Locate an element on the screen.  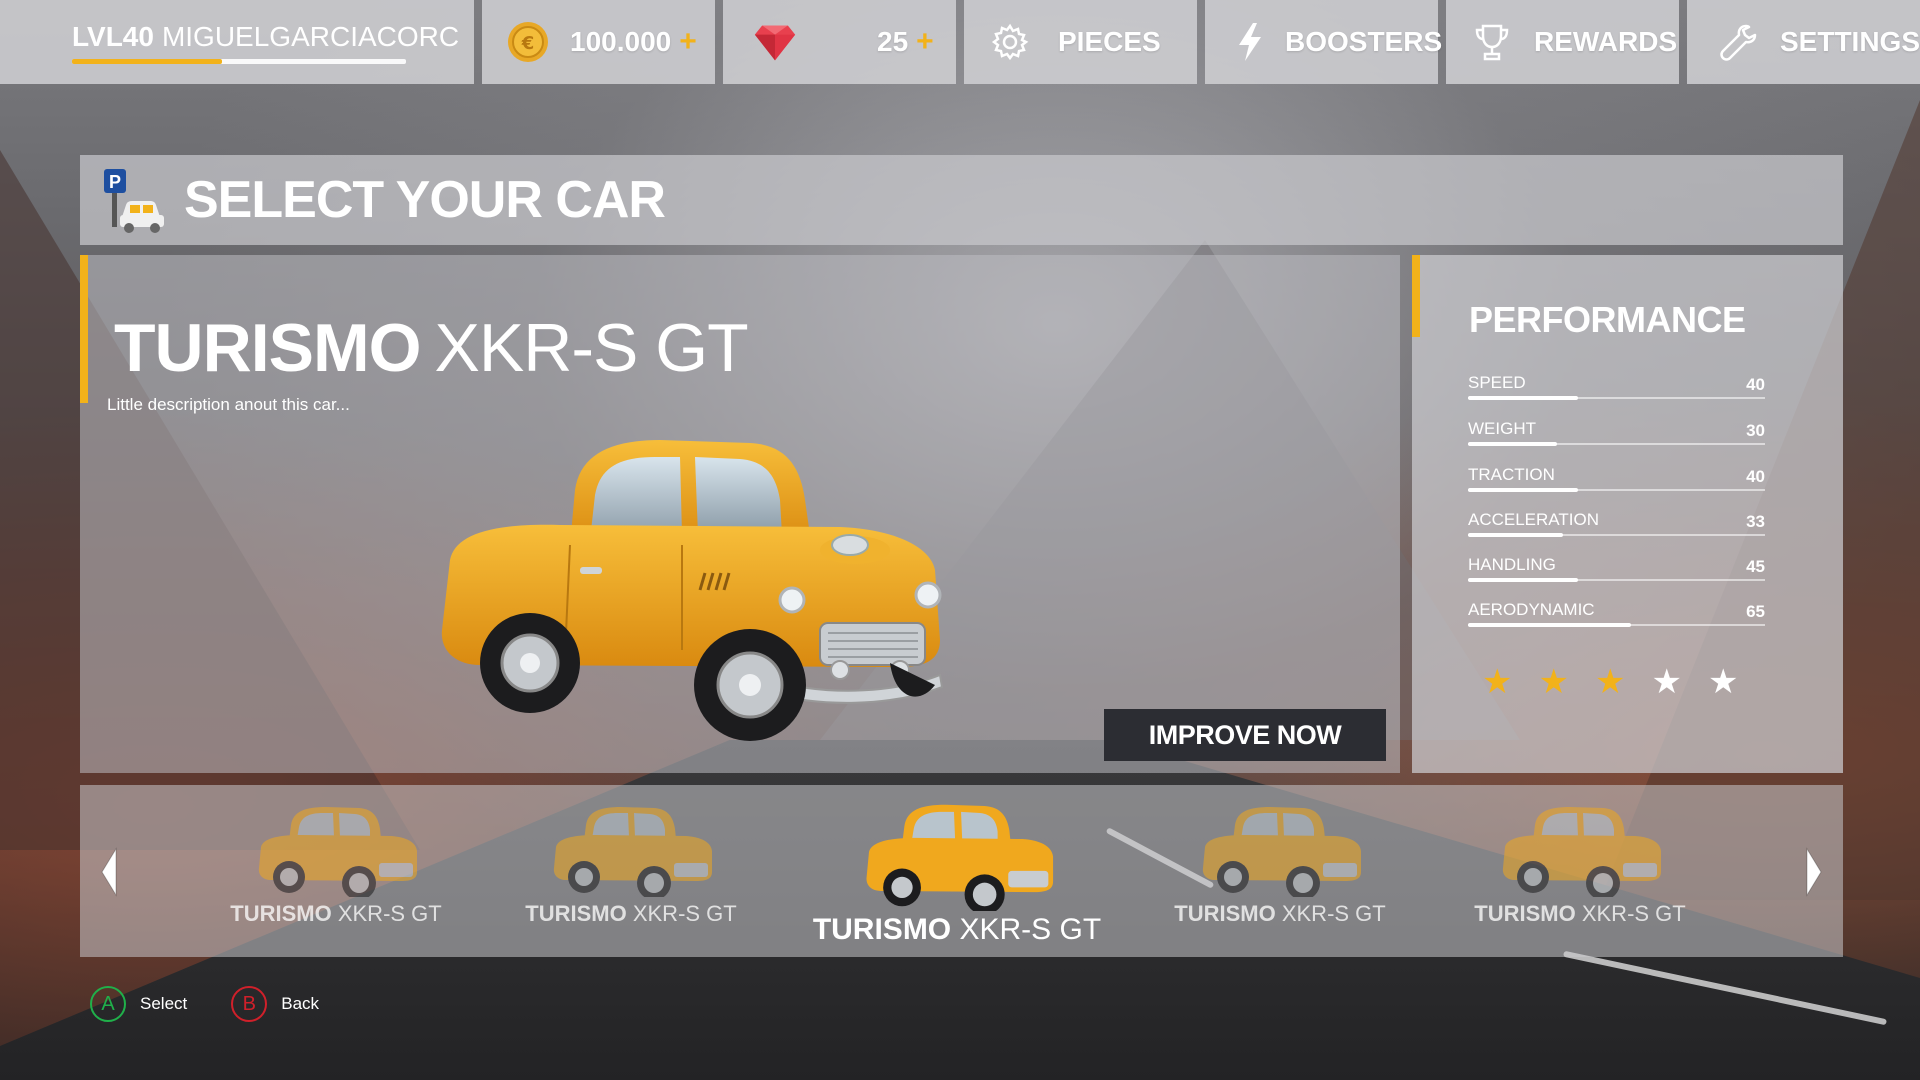
stat-weight: WEIGHT 30 is located at coordinates (1616, 439).